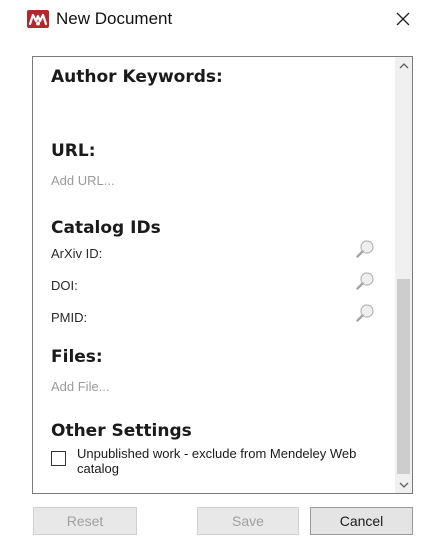 This screenshot has width=421, height=541. I want to click on chevron-up-icon, so click(403, 65).